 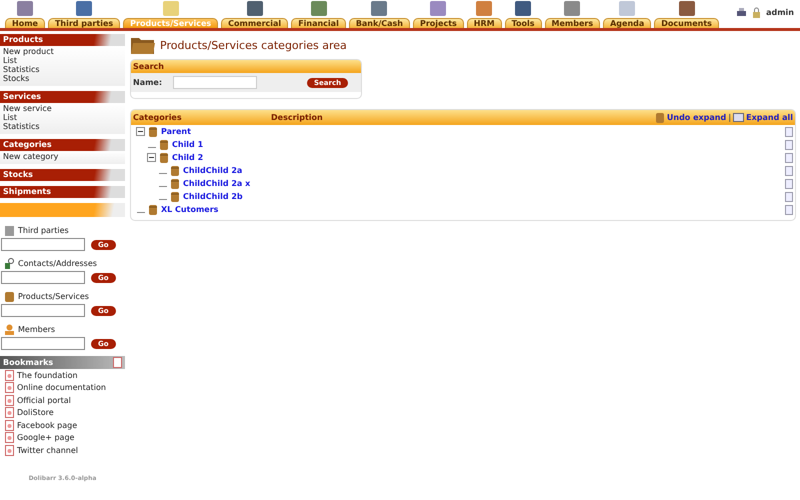 I want to click on name-field, so click(x=215, y=82).